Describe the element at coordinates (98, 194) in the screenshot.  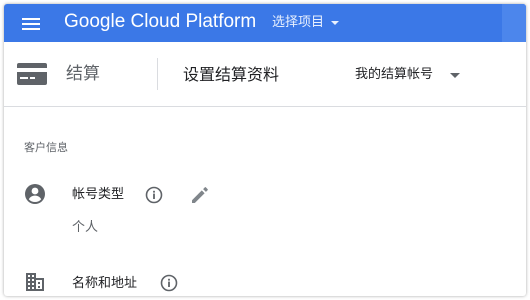
I see `field-label-account-type: 帐号类型` at that location.